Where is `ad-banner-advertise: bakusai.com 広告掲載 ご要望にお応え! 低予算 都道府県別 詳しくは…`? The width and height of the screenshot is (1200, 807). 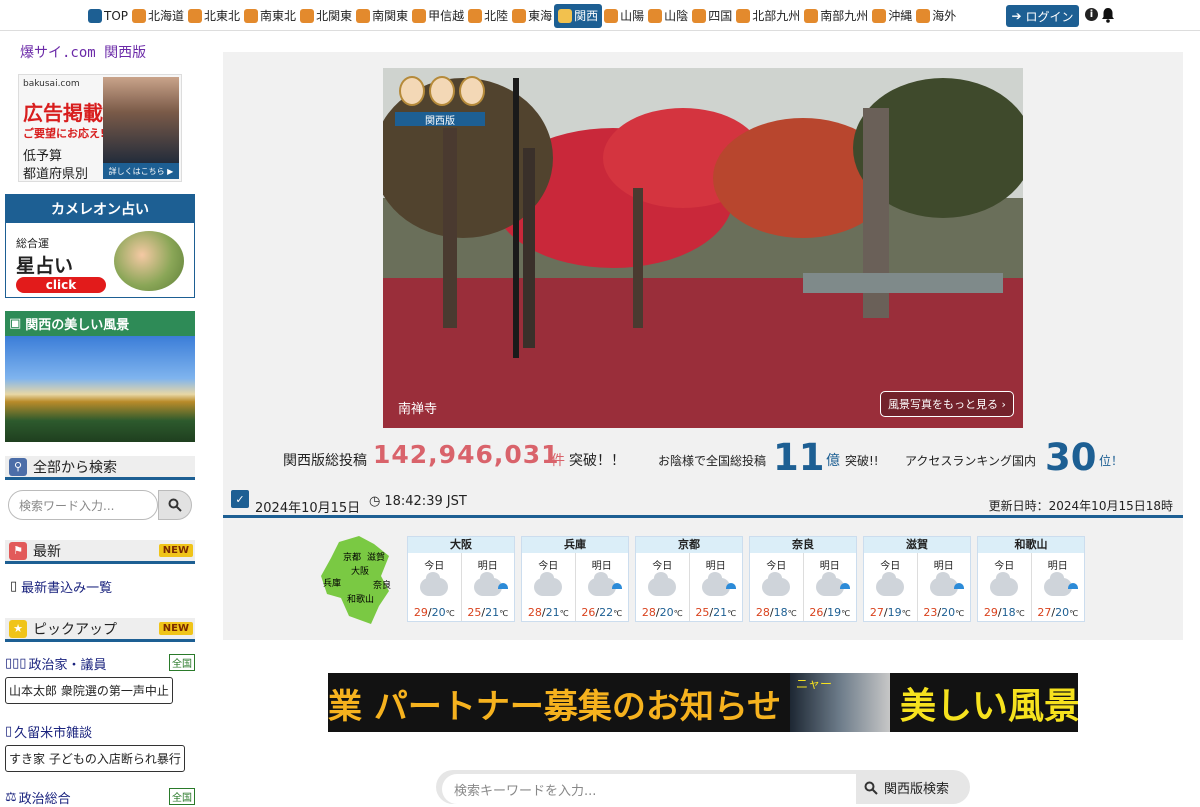 ad-banner-advertise: bakusai.com 広告掲載 ご要望にお応え! 低予算 都道府県別 詳しくは… is located at coordinates (100, 128).